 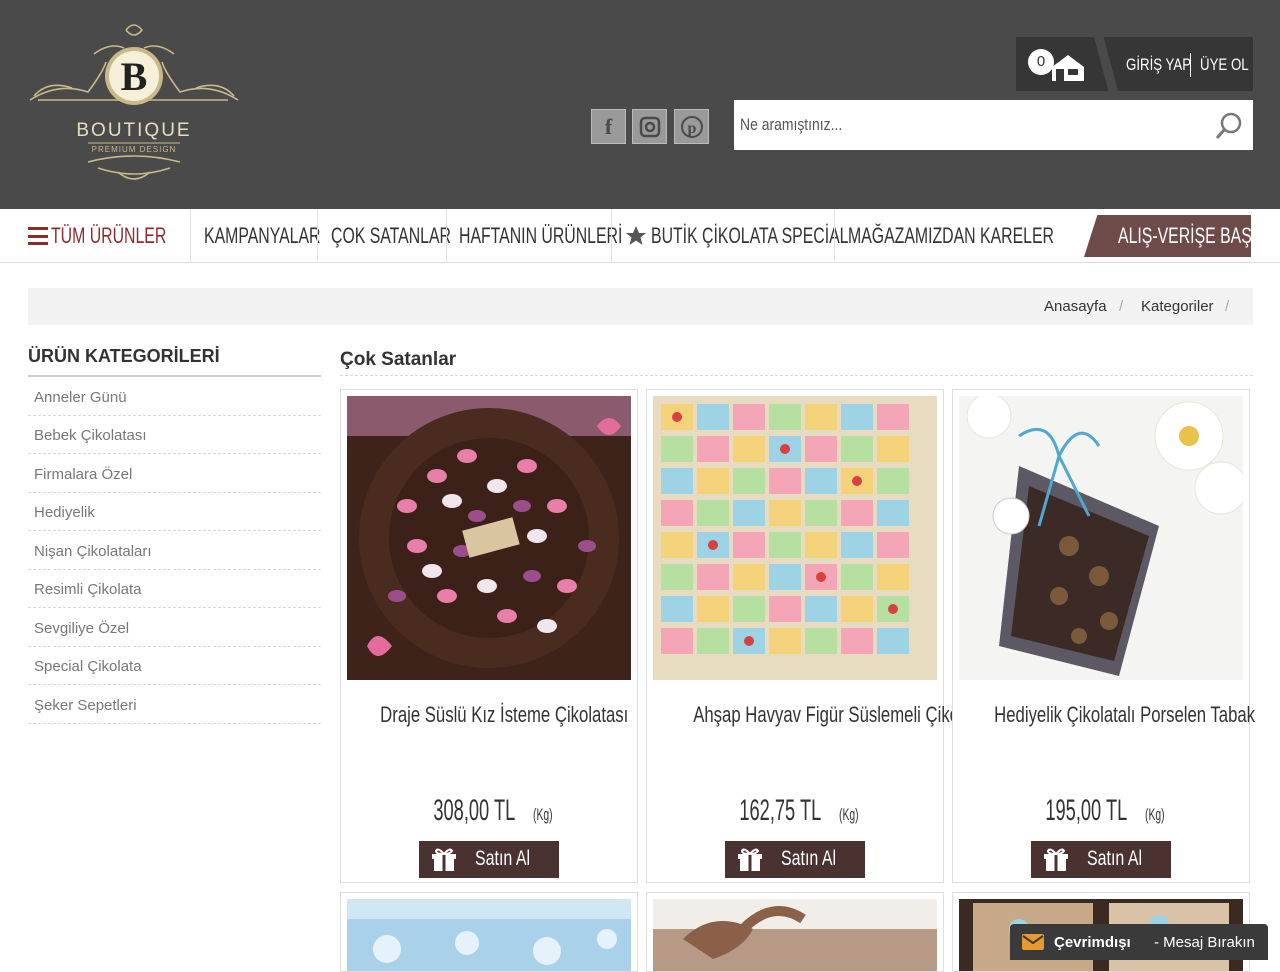 I want to click on sidebar-item-label: Şeker Sepetleri, so click(x=85, y=705).